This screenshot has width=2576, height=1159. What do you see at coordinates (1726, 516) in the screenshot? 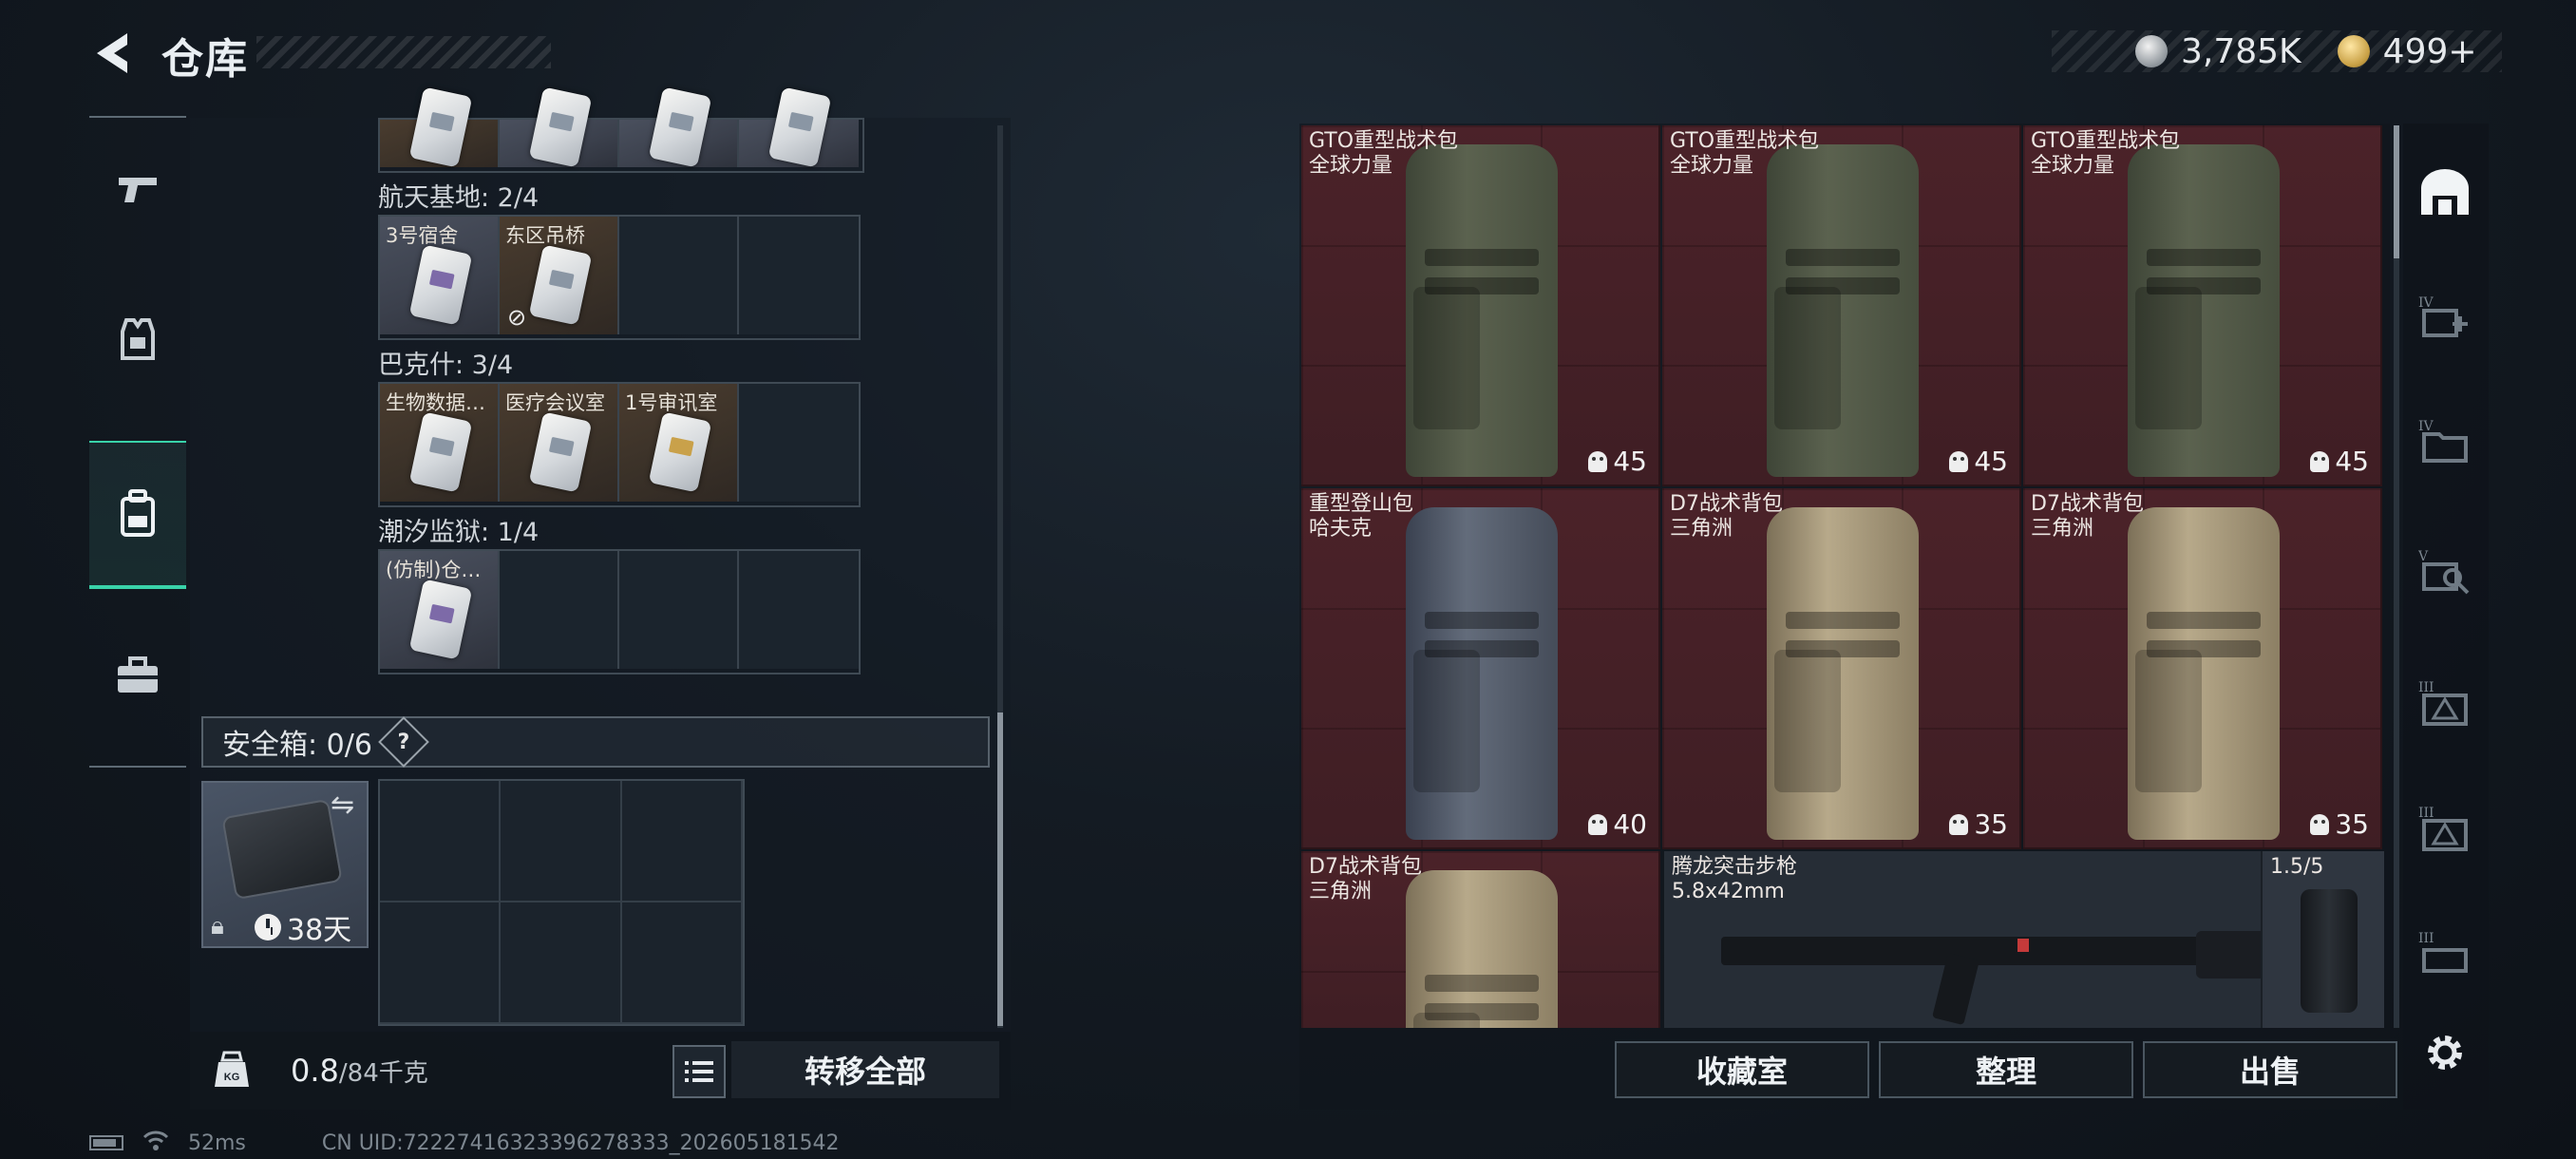
I see `item-name: D7战术背包 三角洲` at bounding box center [1726, 516].